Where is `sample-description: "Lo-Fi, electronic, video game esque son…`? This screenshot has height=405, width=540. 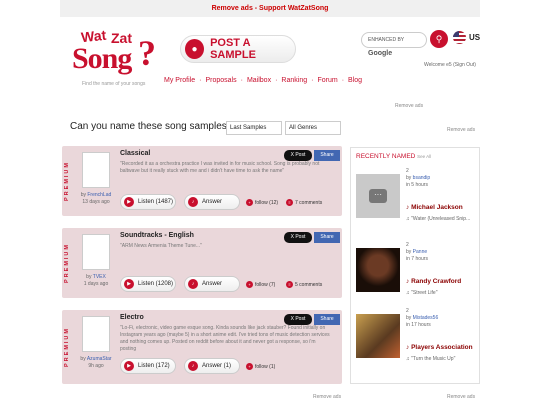 sample-description: "Lo-Fi, electronic, video game esque son… is located at coordinates (225, 338).